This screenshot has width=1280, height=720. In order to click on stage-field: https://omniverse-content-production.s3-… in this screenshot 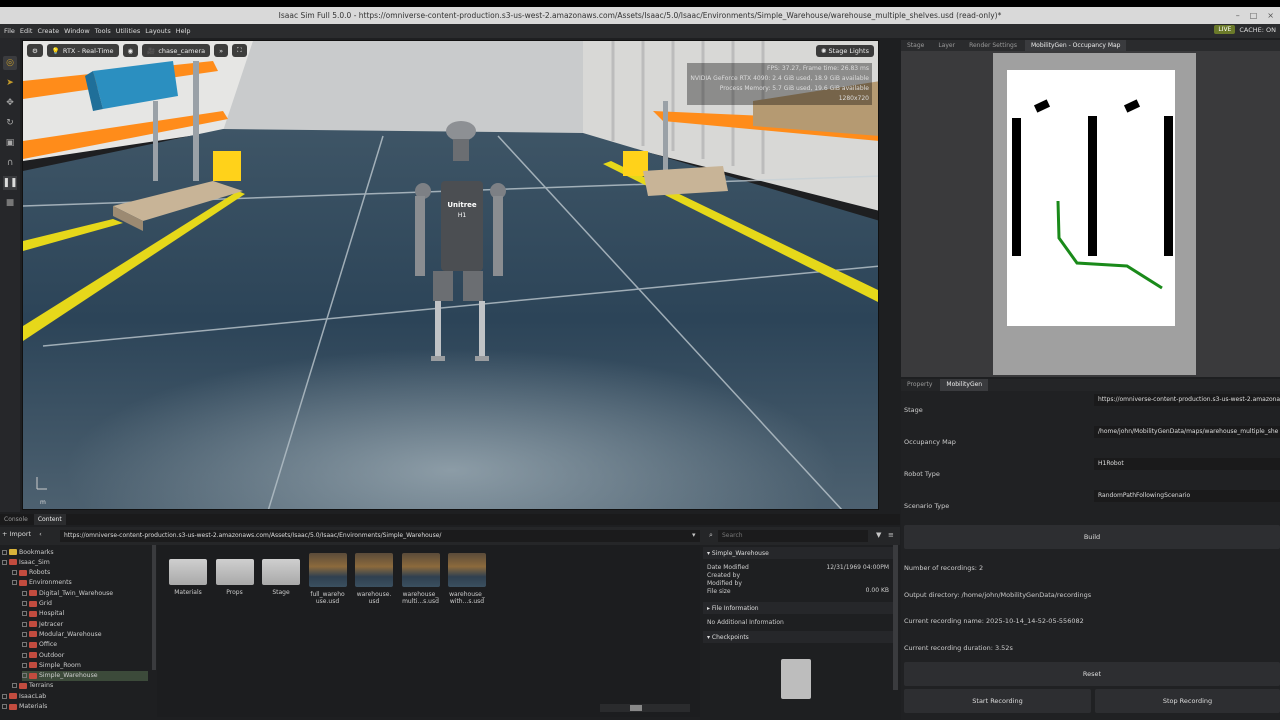, I will do `click(1187, 400)`.